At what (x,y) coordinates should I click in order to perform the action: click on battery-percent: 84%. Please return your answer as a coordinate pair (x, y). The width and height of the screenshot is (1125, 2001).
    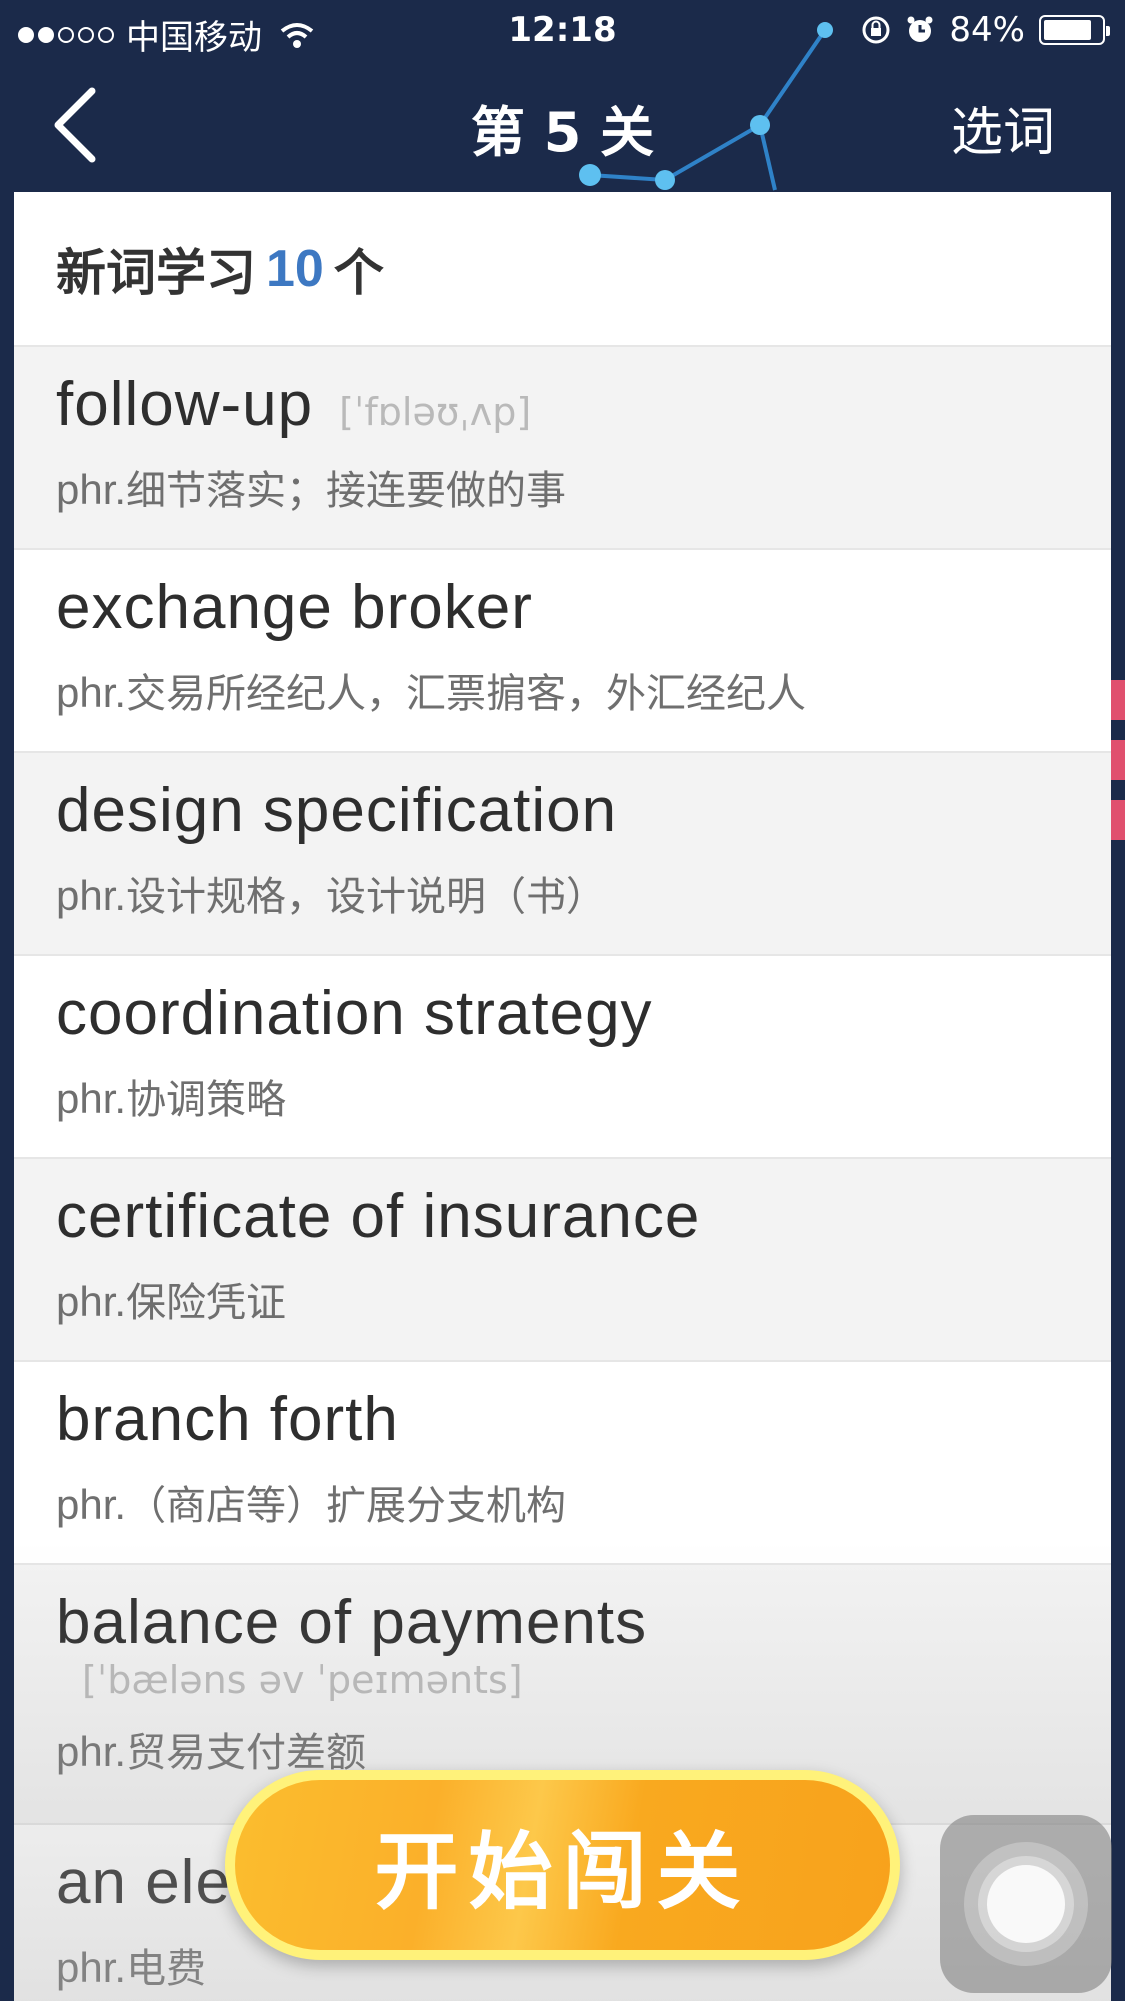
    Looking at the image, I should click on (987, 30).